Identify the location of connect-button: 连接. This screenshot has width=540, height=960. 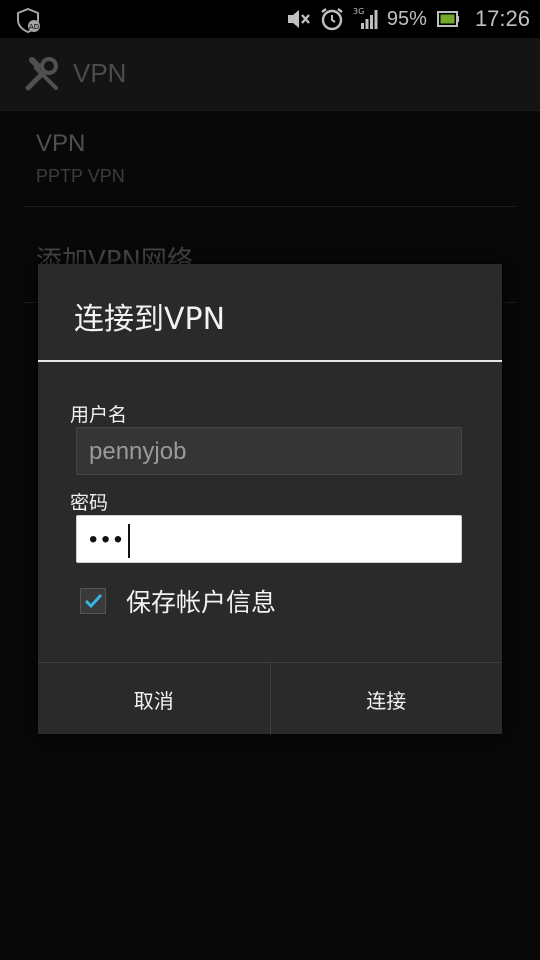
(387, 699).